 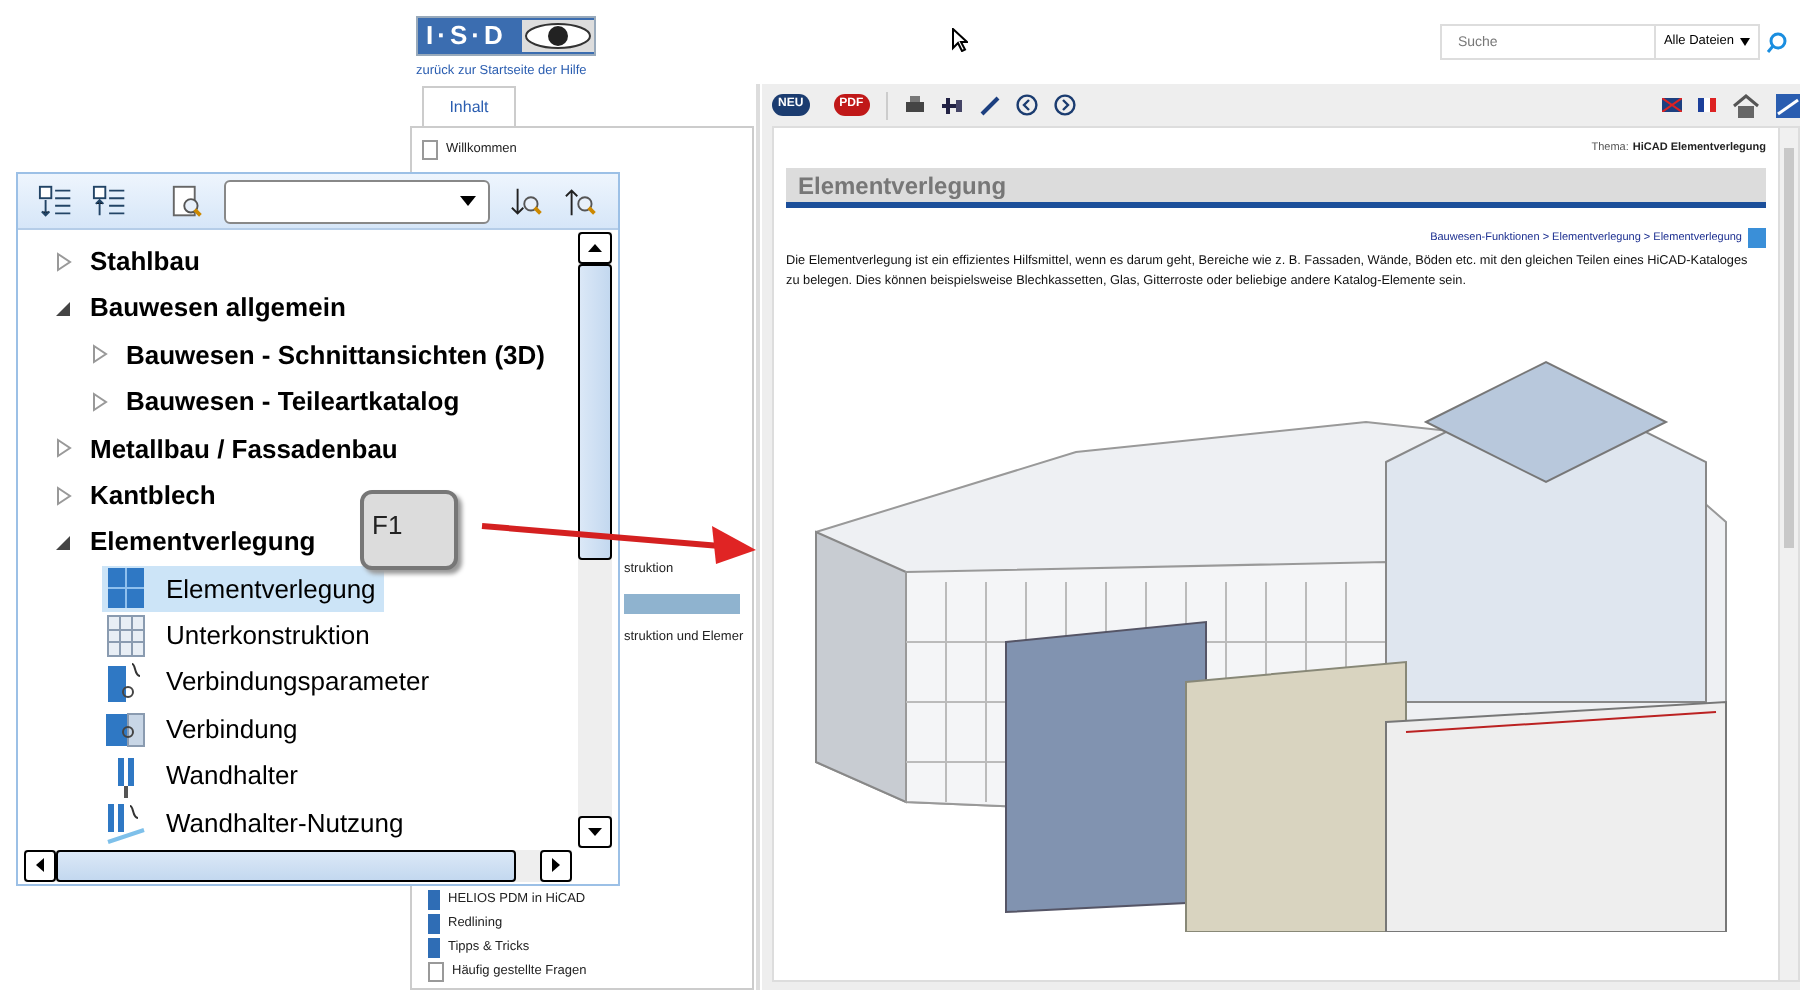 What do you see at coordinates (960, 40) in the screenshot?
I see `mouse-cursor-icon` at bounding box center [960, 40].